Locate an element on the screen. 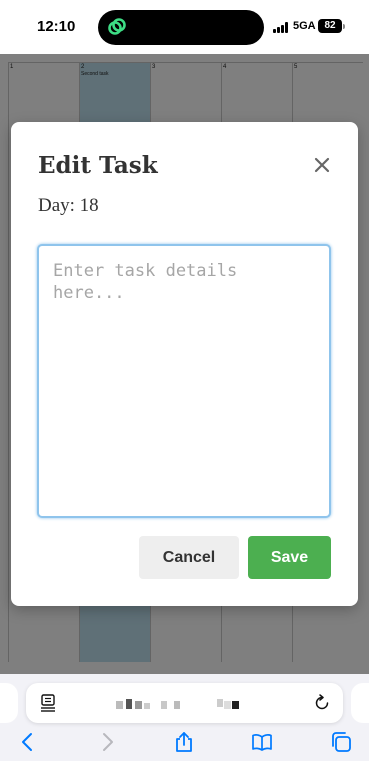 The image size is (369, 761). browser-toolbar is located at coordinates (184, 717).